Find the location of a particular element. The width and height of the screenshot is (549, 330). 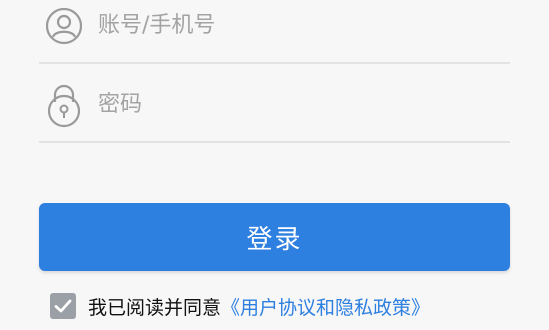

lock-icon is located at coordinates (64, 105).